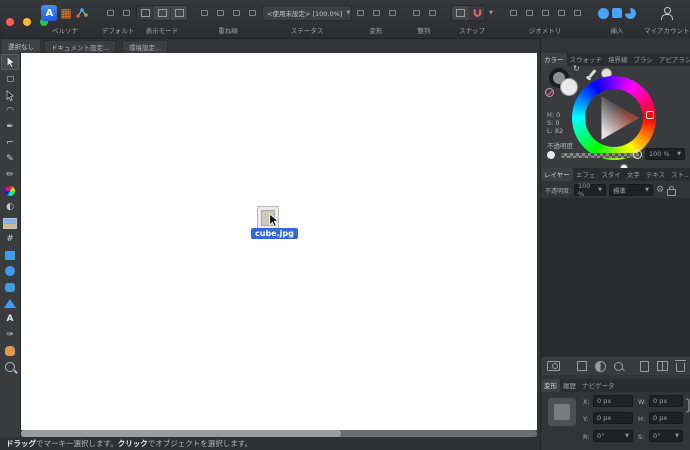 The width and height of the screenshot is (690, 450). Describe the element at coordinates (10, 79) in the screenshot. I see `artboard-tool` at that location.